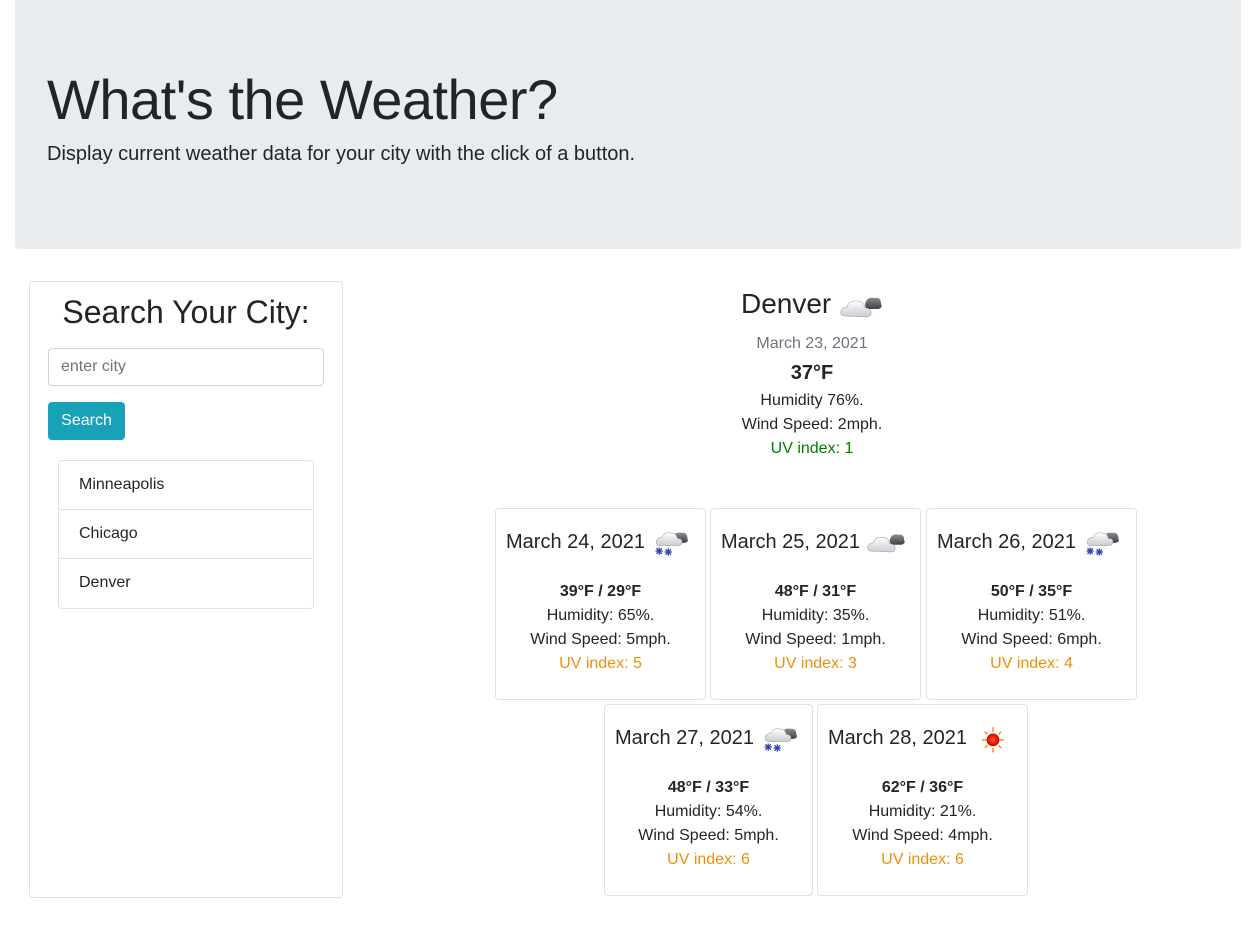  I want to click on forecast-humidity: Humidity: 65%., so click(600, 615).